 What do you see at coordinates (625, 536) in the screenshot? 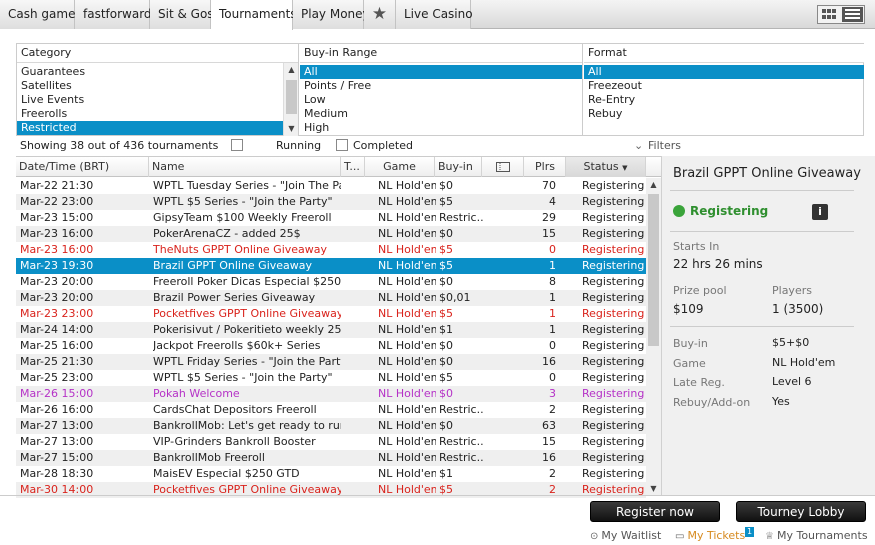
I see `my-waitlist-link: ⊙ My Waitlist` at bounding box center [625, 536].